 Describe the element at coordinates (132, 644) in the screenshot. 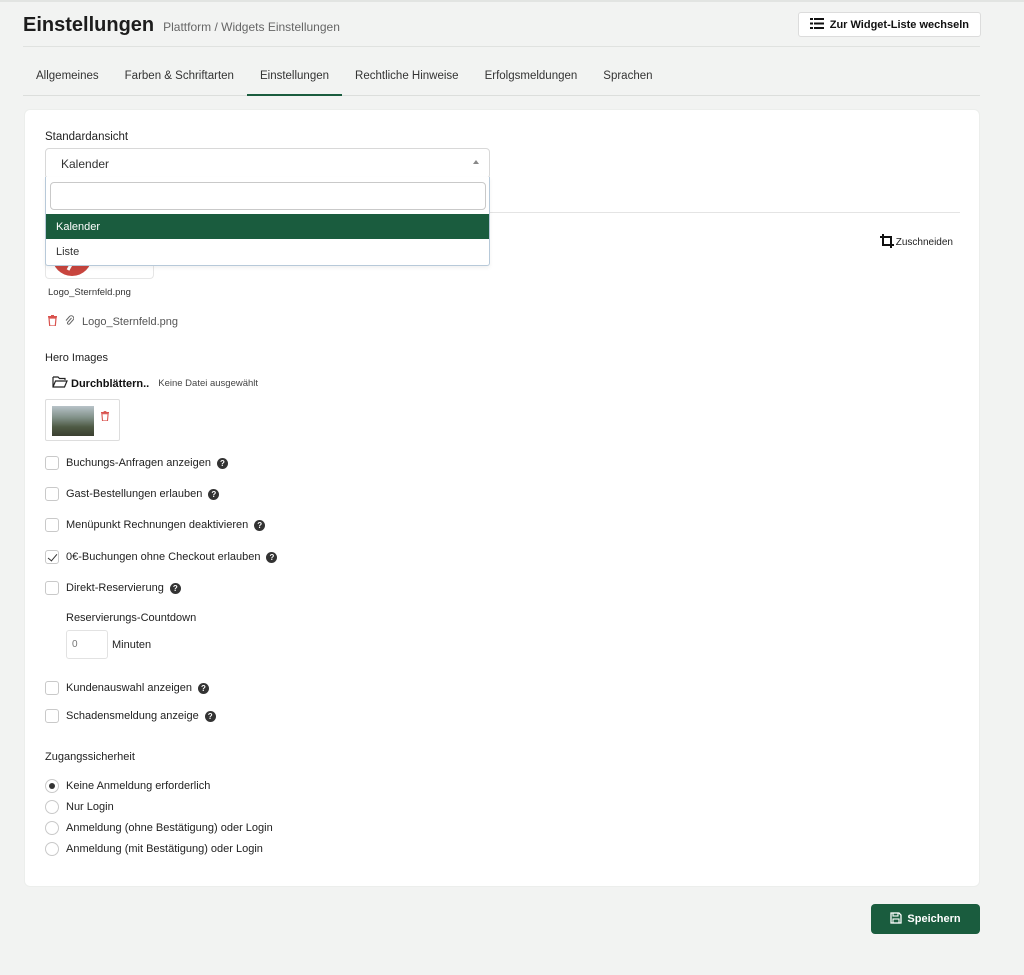

I see `countdown-unit: Minuten` at that location.